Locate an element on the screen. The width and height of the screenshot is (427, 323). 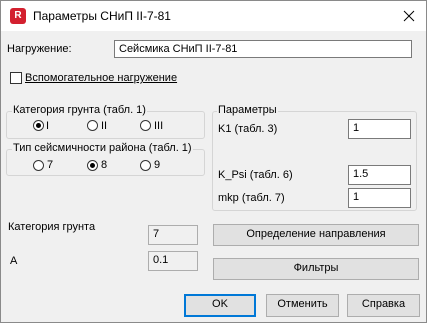
mkp-input: 1 is located at coordinates (379, 198).